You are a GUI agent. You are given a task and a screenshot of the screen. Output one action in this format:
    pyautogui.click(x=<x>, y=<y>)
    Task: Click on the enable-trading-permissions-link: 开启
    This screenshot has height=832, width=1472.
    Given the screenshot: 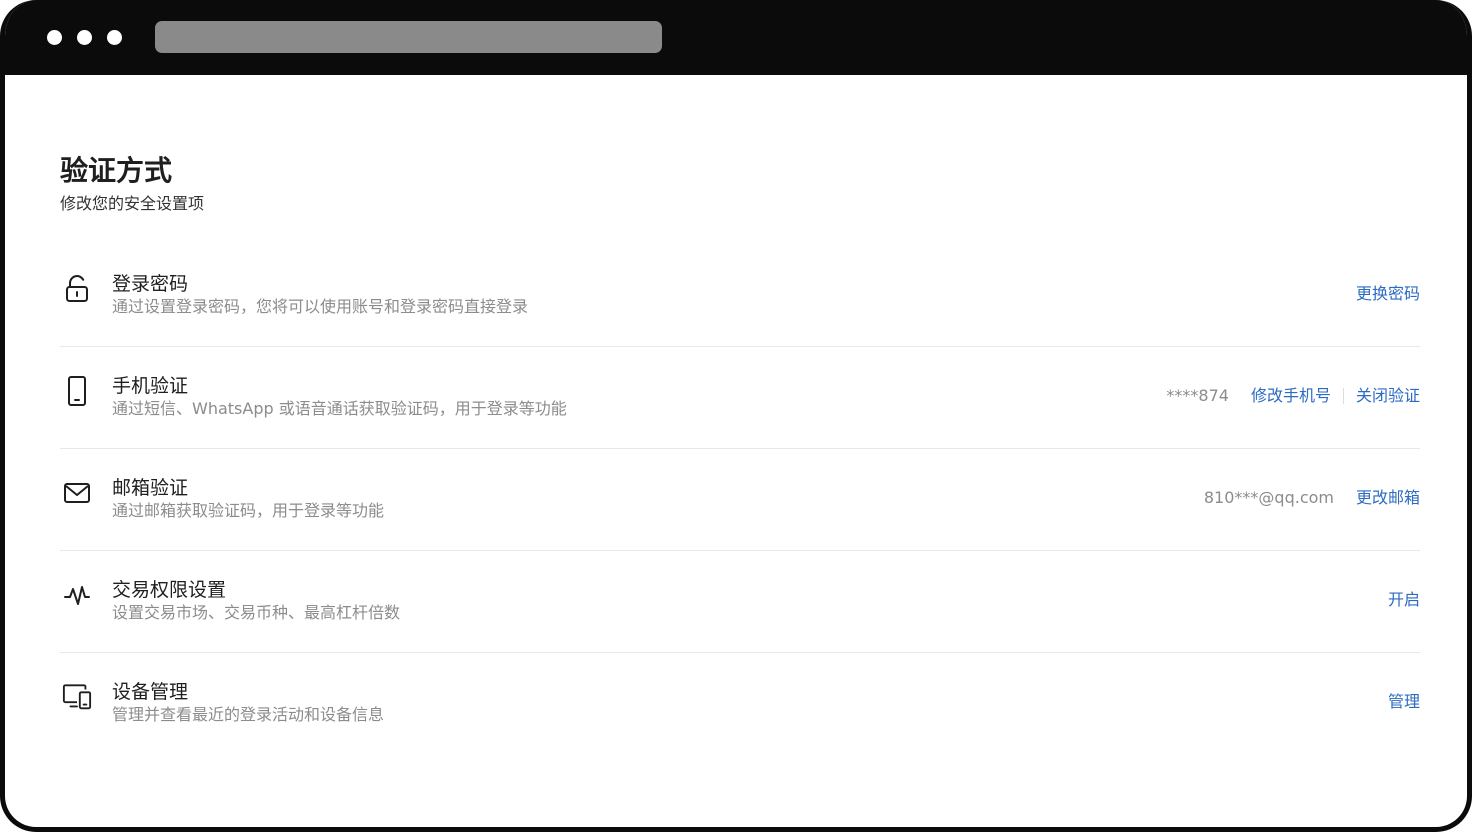 What is the action you would take?
    pyautogui.click(x=1404, y=600)
    